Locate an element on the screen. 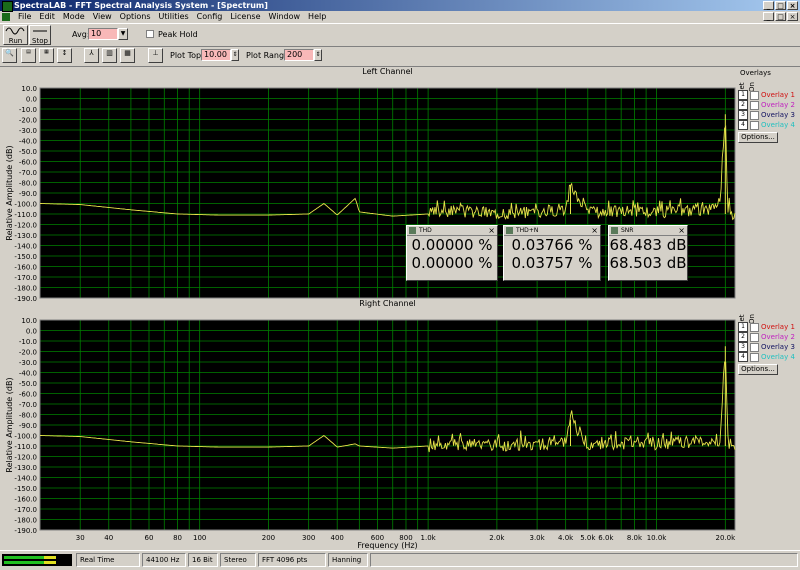 The height and width of the screenshot is (570, 800). menu-config: Config is located at coordinates (210, 17).